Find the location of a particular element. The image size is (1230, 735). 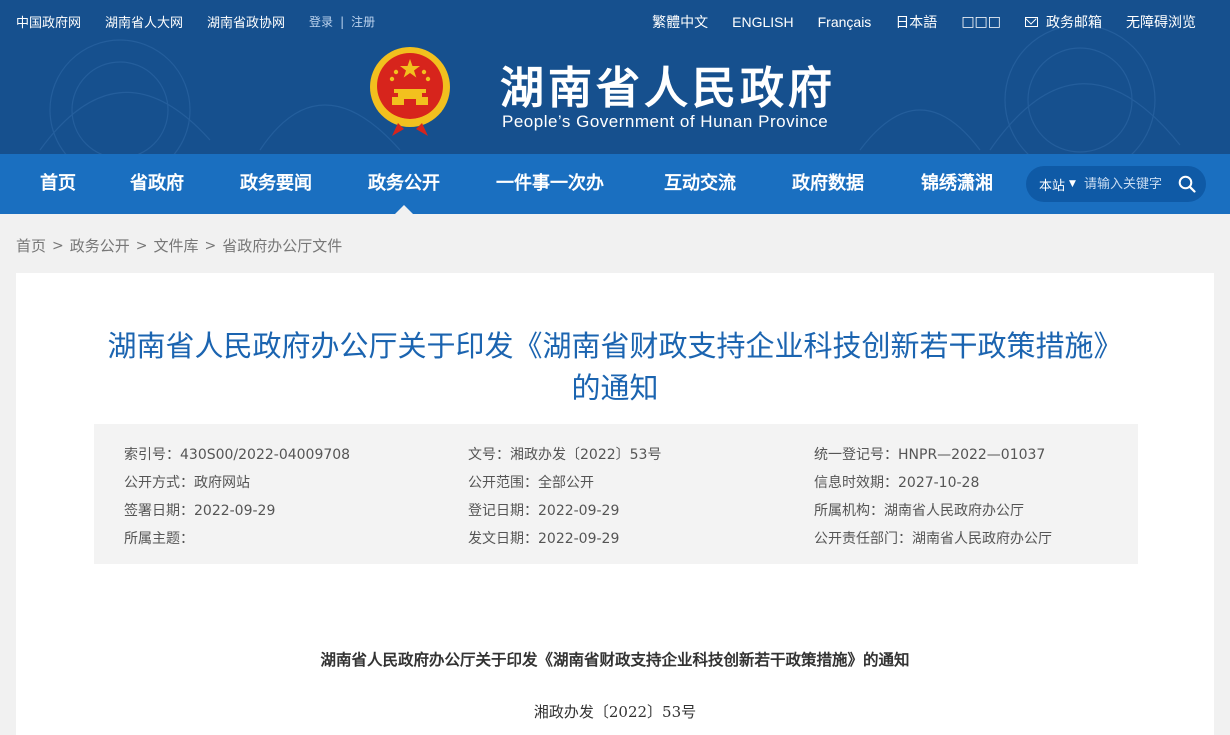

link-hunan-npc: 湖南省人大网 is located at coordinates (144, 21).